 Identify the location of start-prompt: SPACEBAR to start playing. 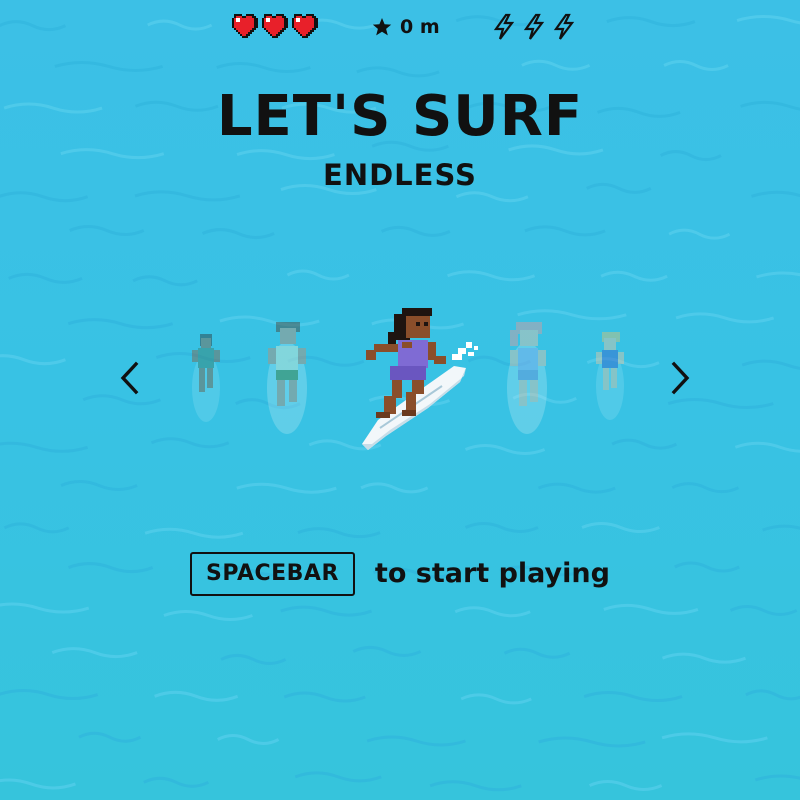
(400, 574).